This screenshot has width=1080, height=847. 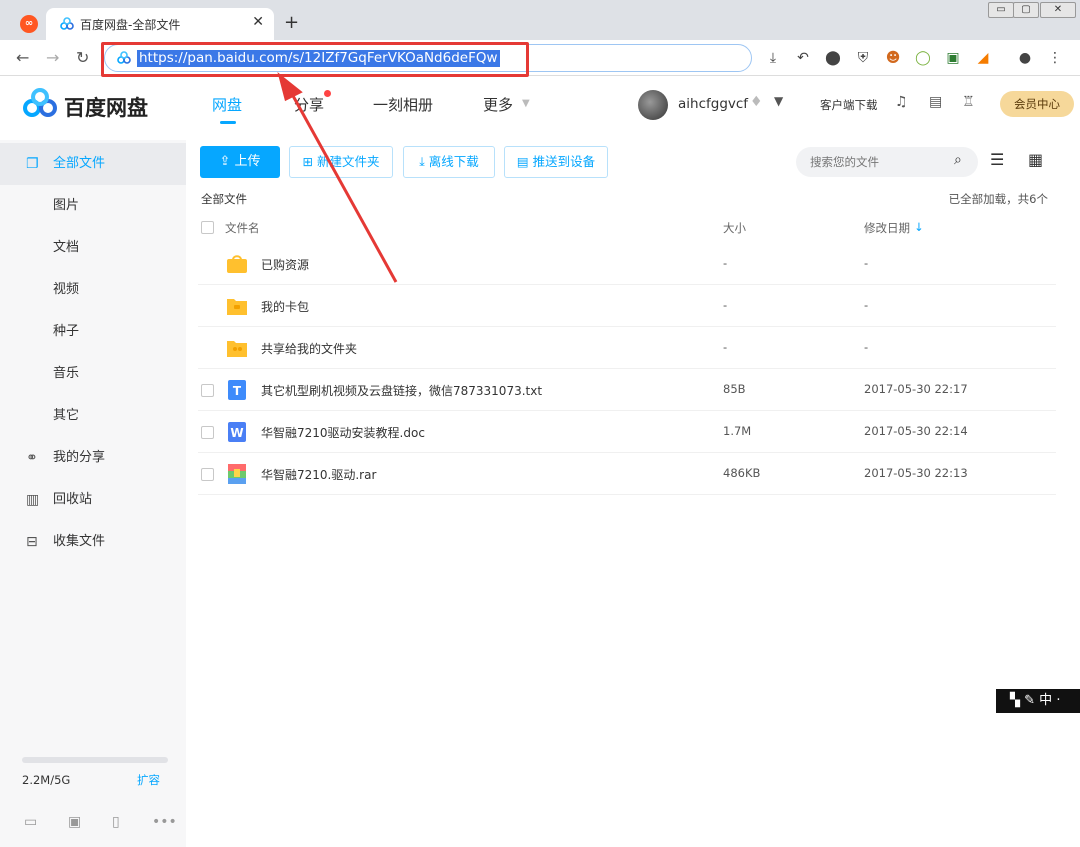 I want to click on push-device-button: ▤ 推送到设备, so click(x=556, y=162).